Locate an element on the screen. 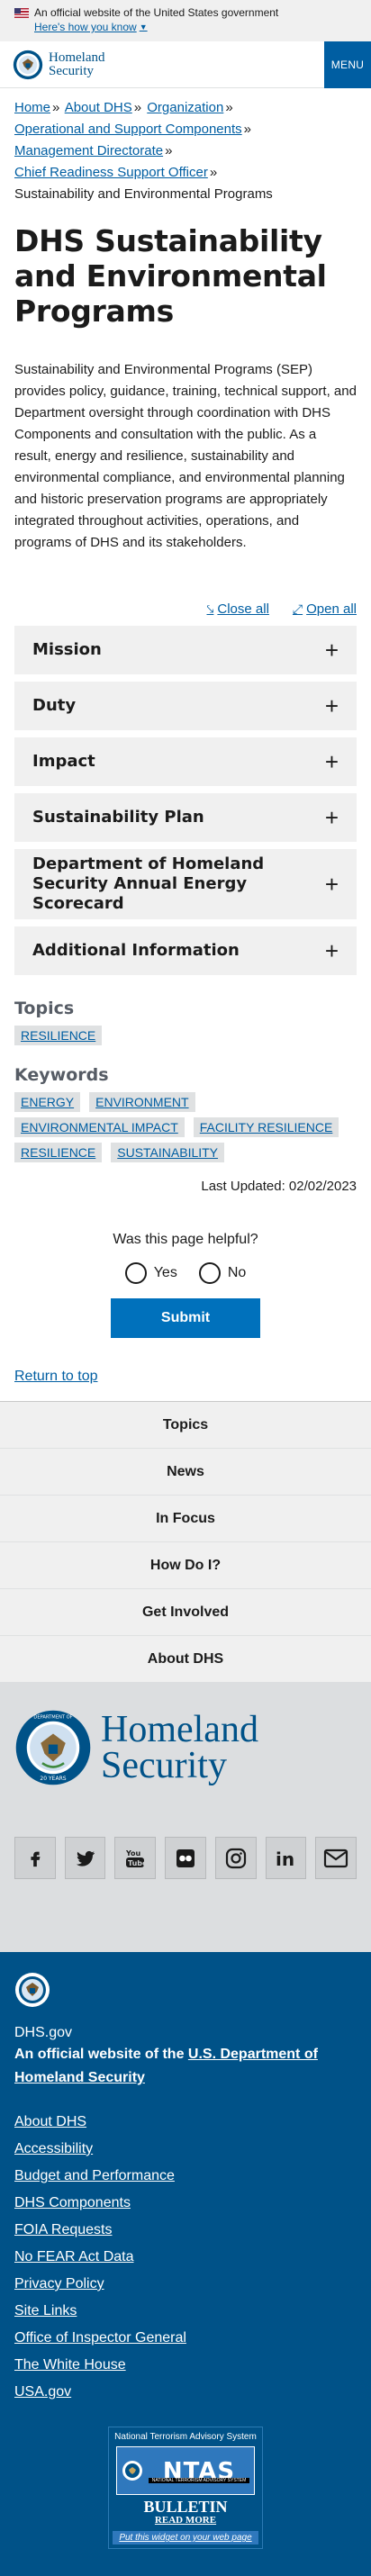  breadcrumb-management-directorate: Management Directorate is located at coordinates (88, 150).